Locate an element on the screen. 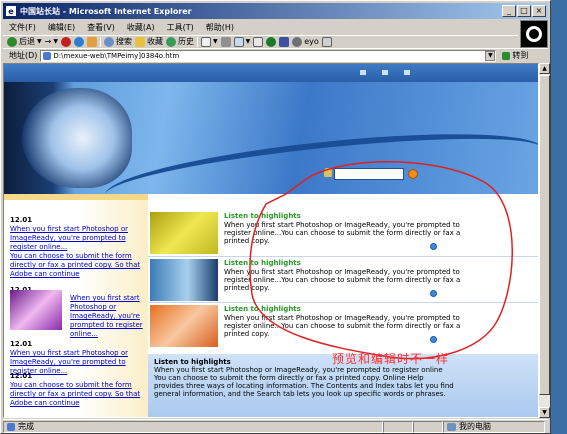 The width and height of the screenshot is (567, 434). edit-button: ▼ is located at coordinates (242, 42).